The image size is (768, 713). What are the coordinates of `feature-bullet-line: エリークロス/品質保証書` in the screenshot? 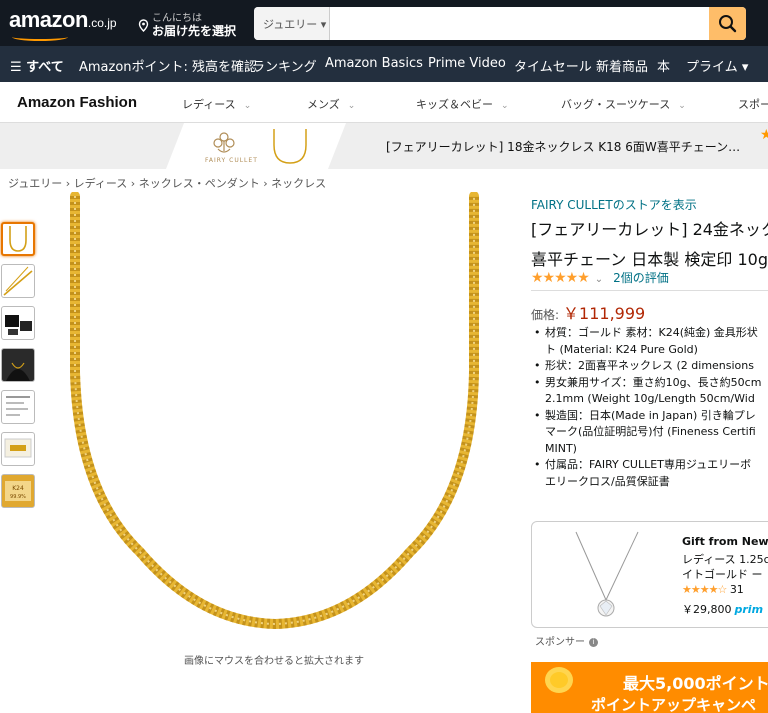 It's located at (607, 481).